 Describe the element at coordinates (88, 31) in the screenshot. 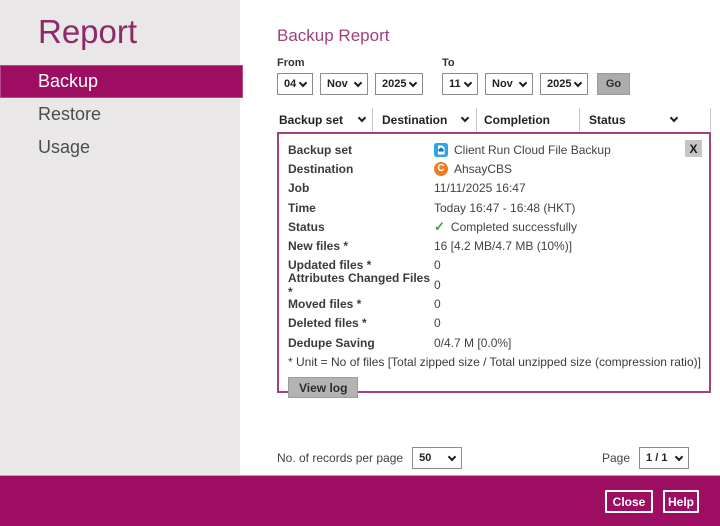

I see `page-title: Report` at that location.